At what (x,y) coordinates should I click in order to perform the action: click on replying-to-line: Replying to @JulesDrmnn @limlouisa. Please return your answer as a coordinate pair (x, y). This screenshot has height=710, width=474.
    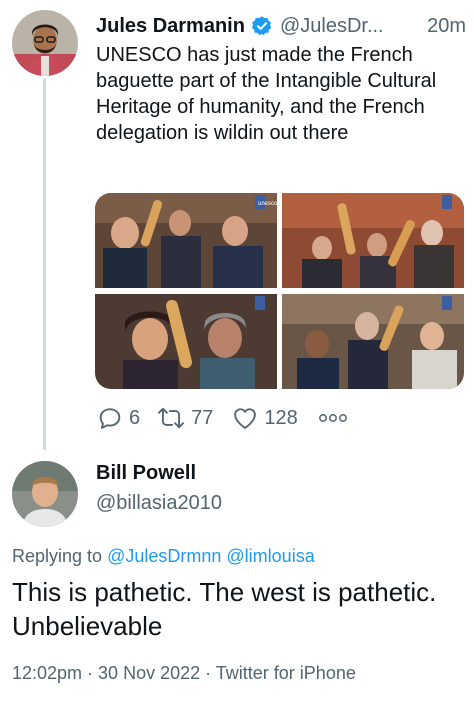
    Looking at the image, I should click on (163, 556).